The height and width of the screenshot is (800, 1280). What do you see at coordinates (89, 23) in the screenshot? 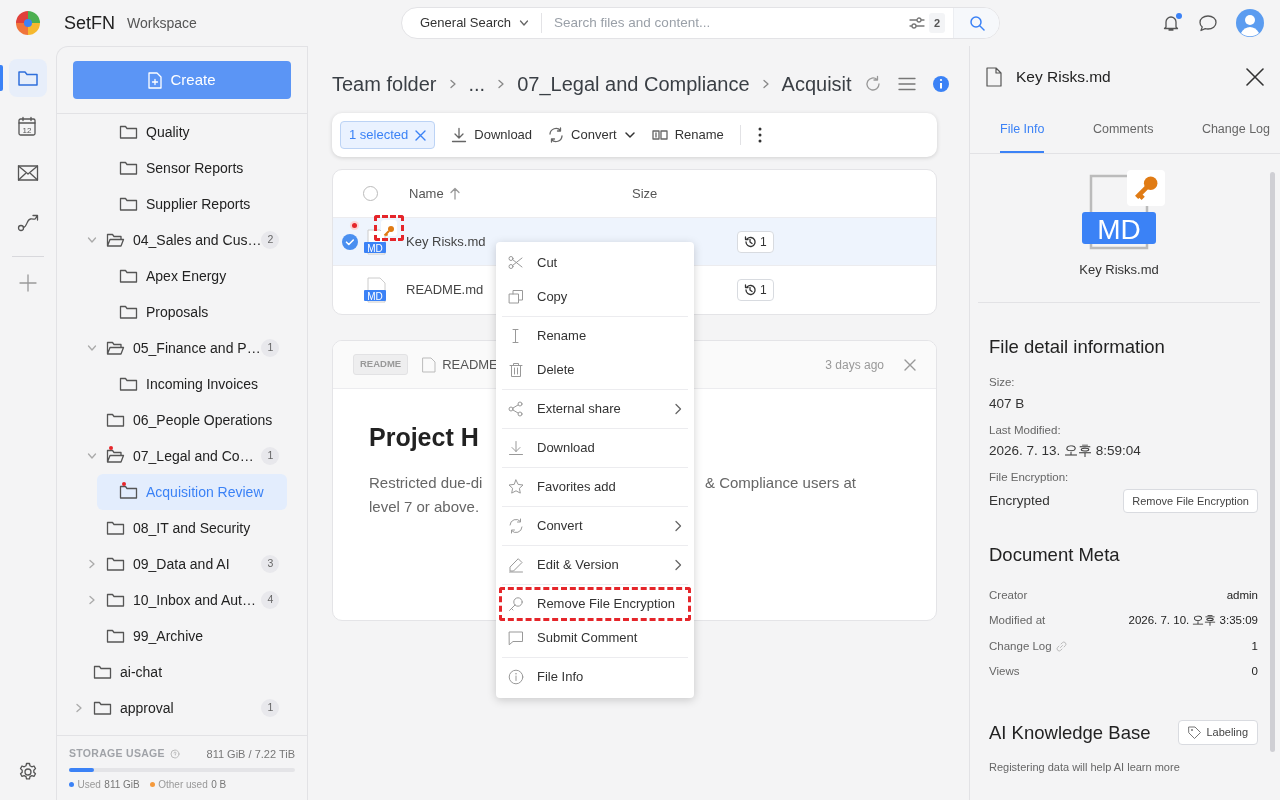
I see `app-name: SetFN` at bounding box center [89, 23].